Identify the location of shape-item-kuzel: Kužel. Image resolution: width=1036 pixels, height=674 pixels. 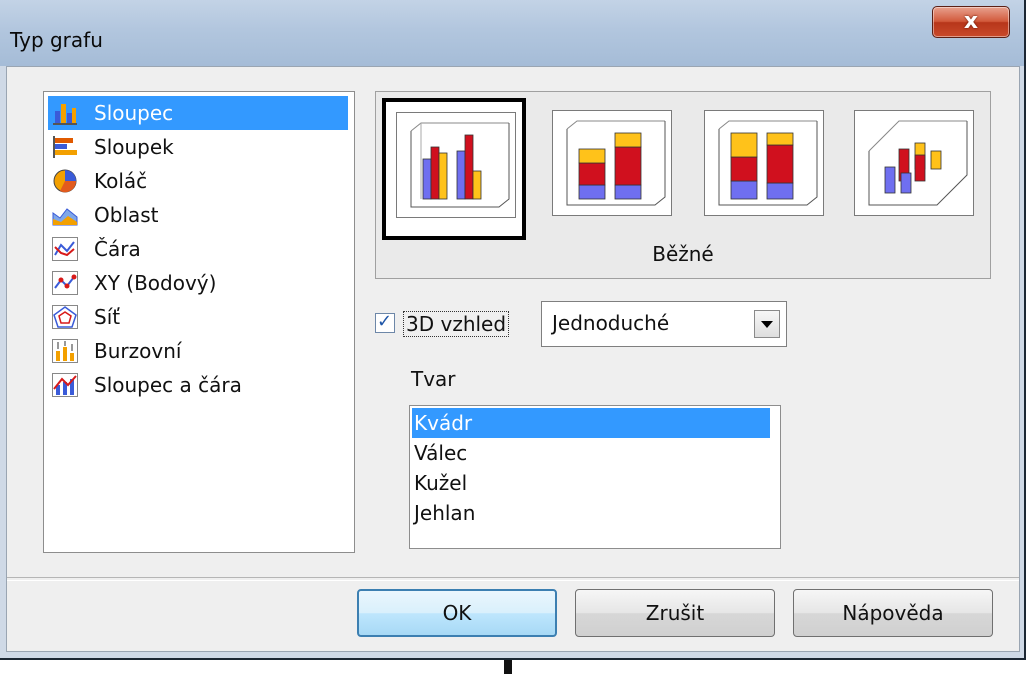
(591, 483).